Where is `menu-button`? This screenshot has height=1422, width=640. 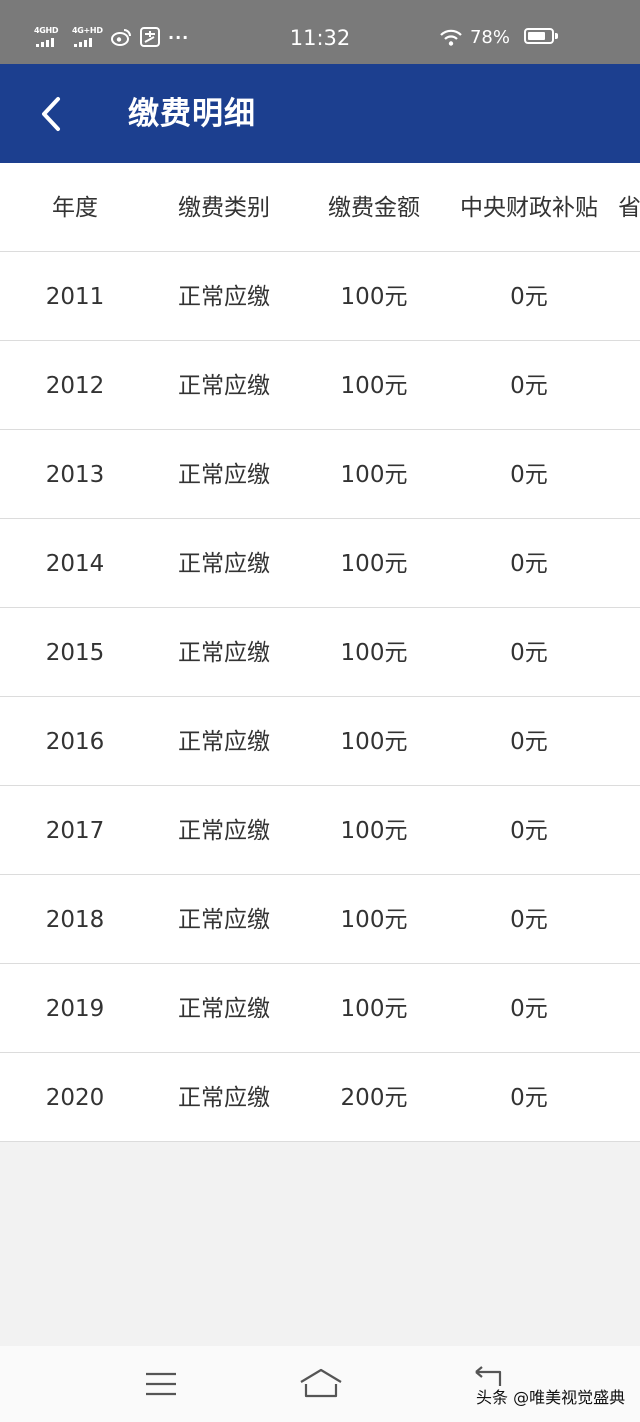 menu-button is located at coordinates (161, 1384).